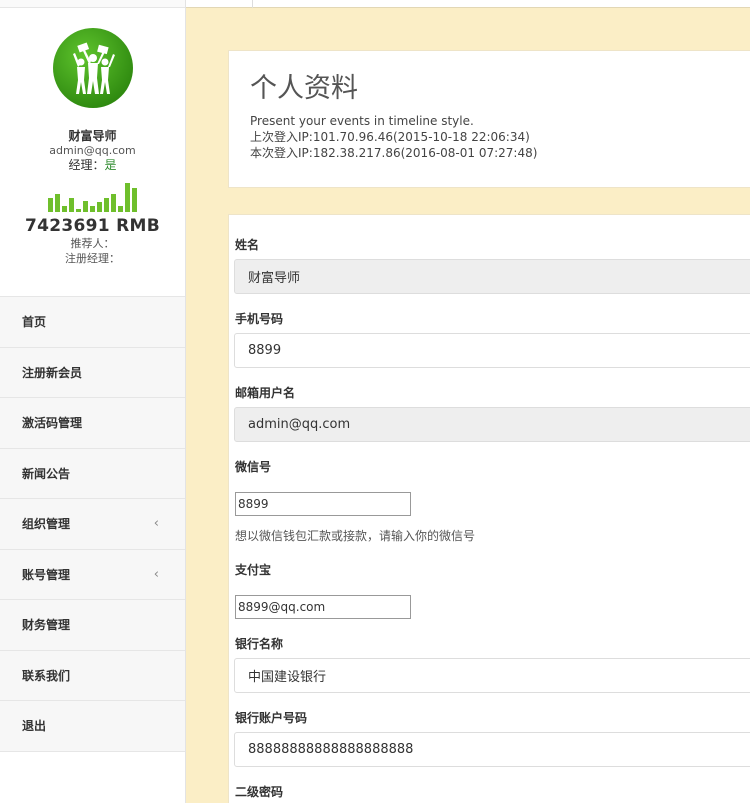  Describe the element at coordinates (92, 675) in the screenshot. I see `sidebar-item-contact: 联系我们` at that location.